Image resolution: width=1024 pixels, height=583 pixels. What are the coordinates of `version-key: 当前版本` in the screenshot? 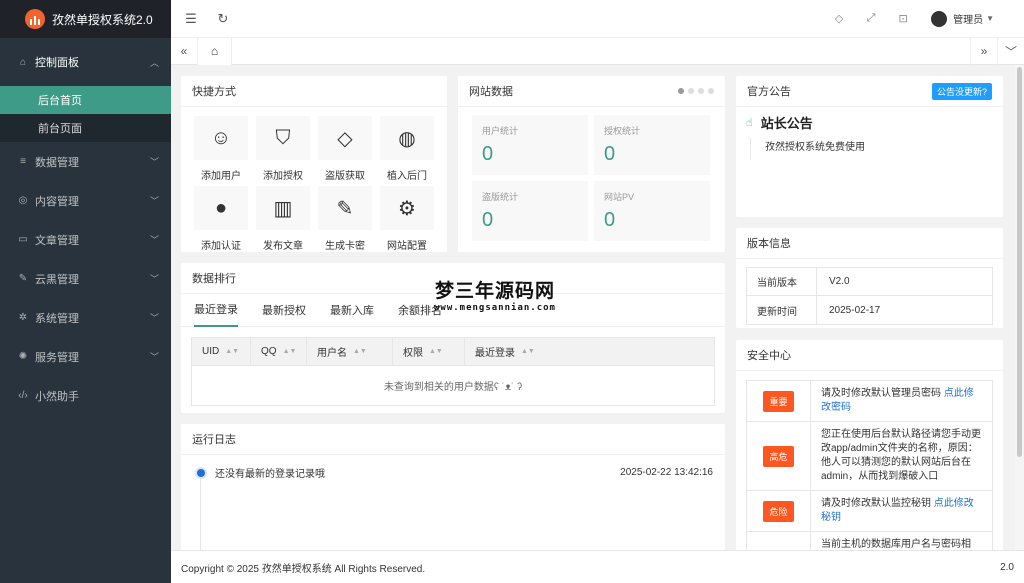 It's located at (782, 281).